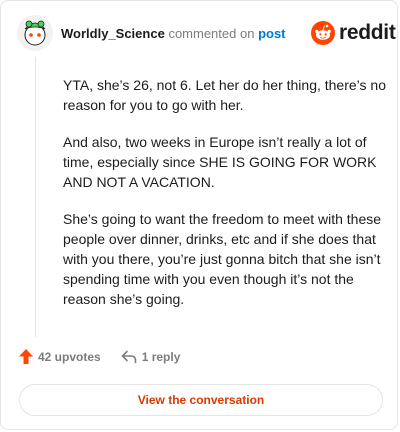 The height and width of the screenshot is (432, 400). I want to click on action-text: commented on, so click(211, 33).